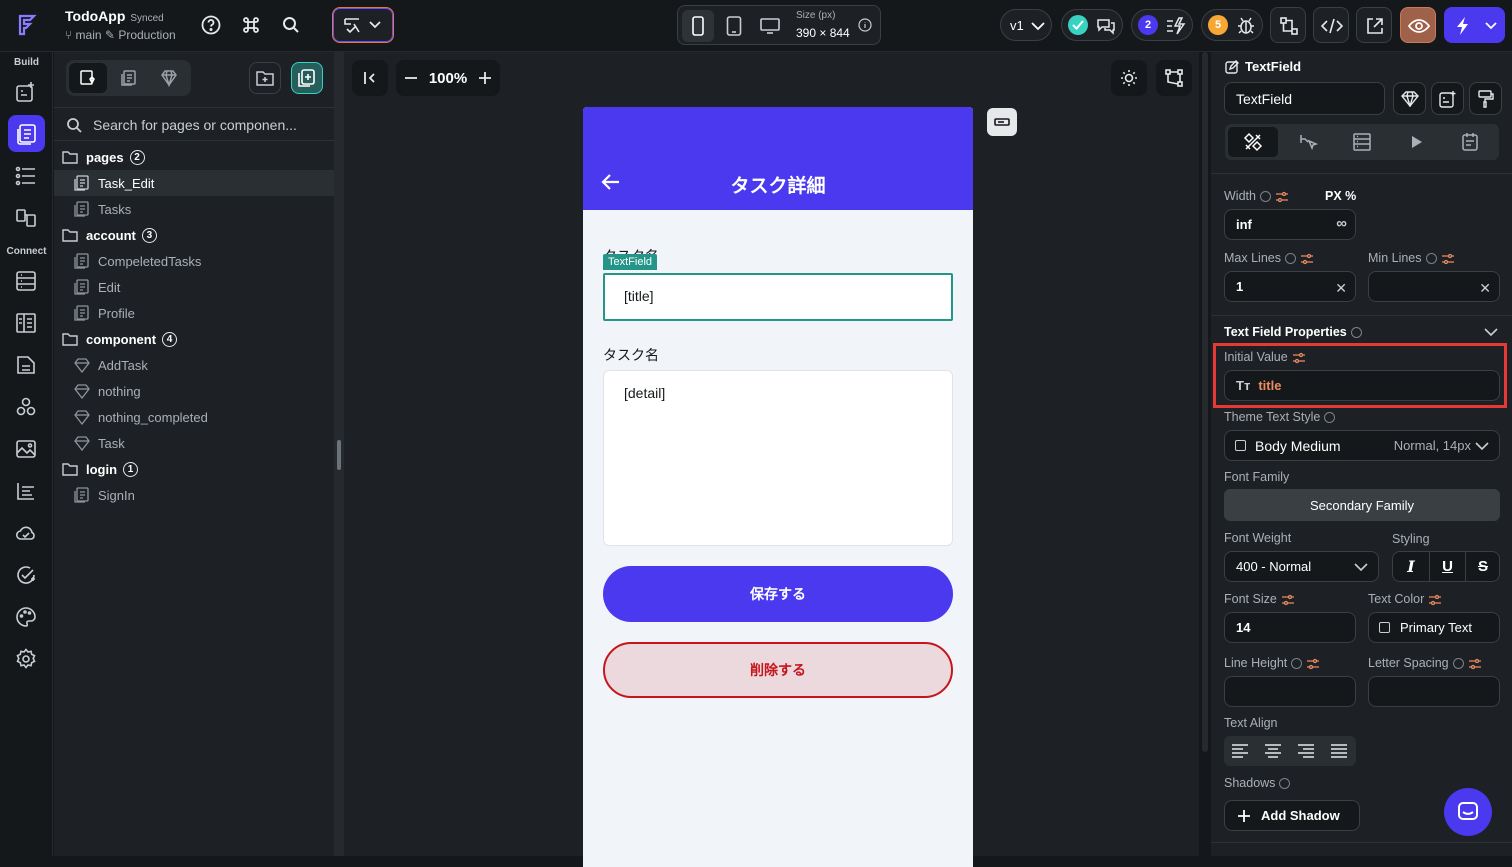 The image size is (1512, 867). What do you see at coordinates (26, 491) in the screenshot?
I see `custom-code-icon` at bounding box center [26, 491].